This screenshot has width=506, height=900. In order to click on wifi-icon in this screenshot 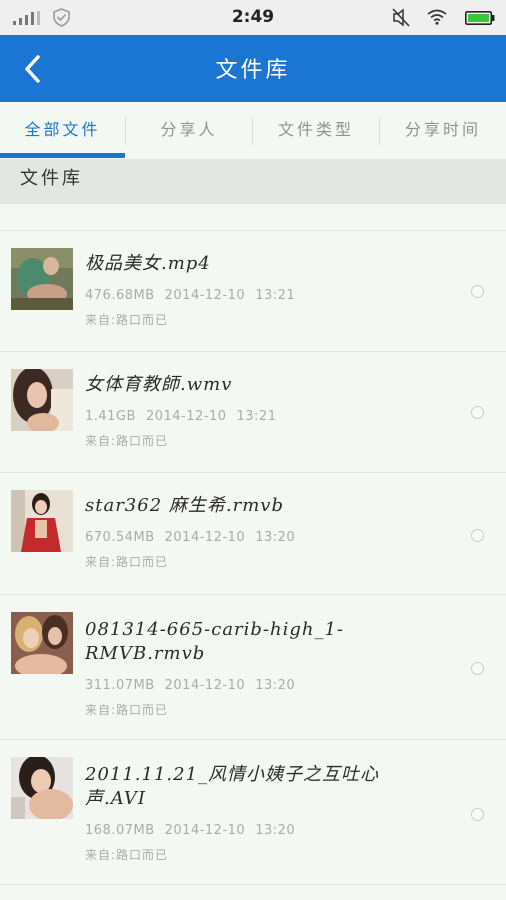, I will do `click(437, 17)`.